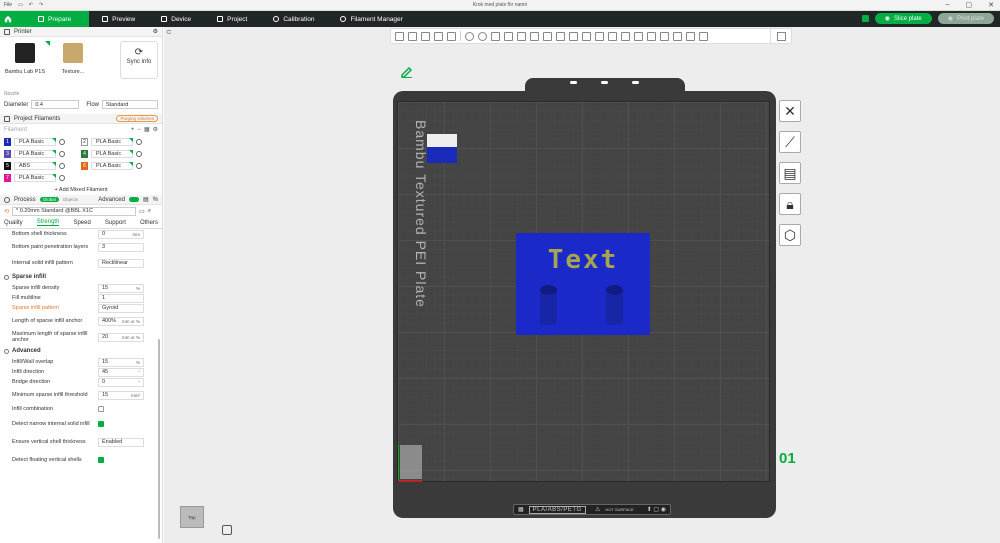  I want to click on setting-value: 3, so click(121, 247).